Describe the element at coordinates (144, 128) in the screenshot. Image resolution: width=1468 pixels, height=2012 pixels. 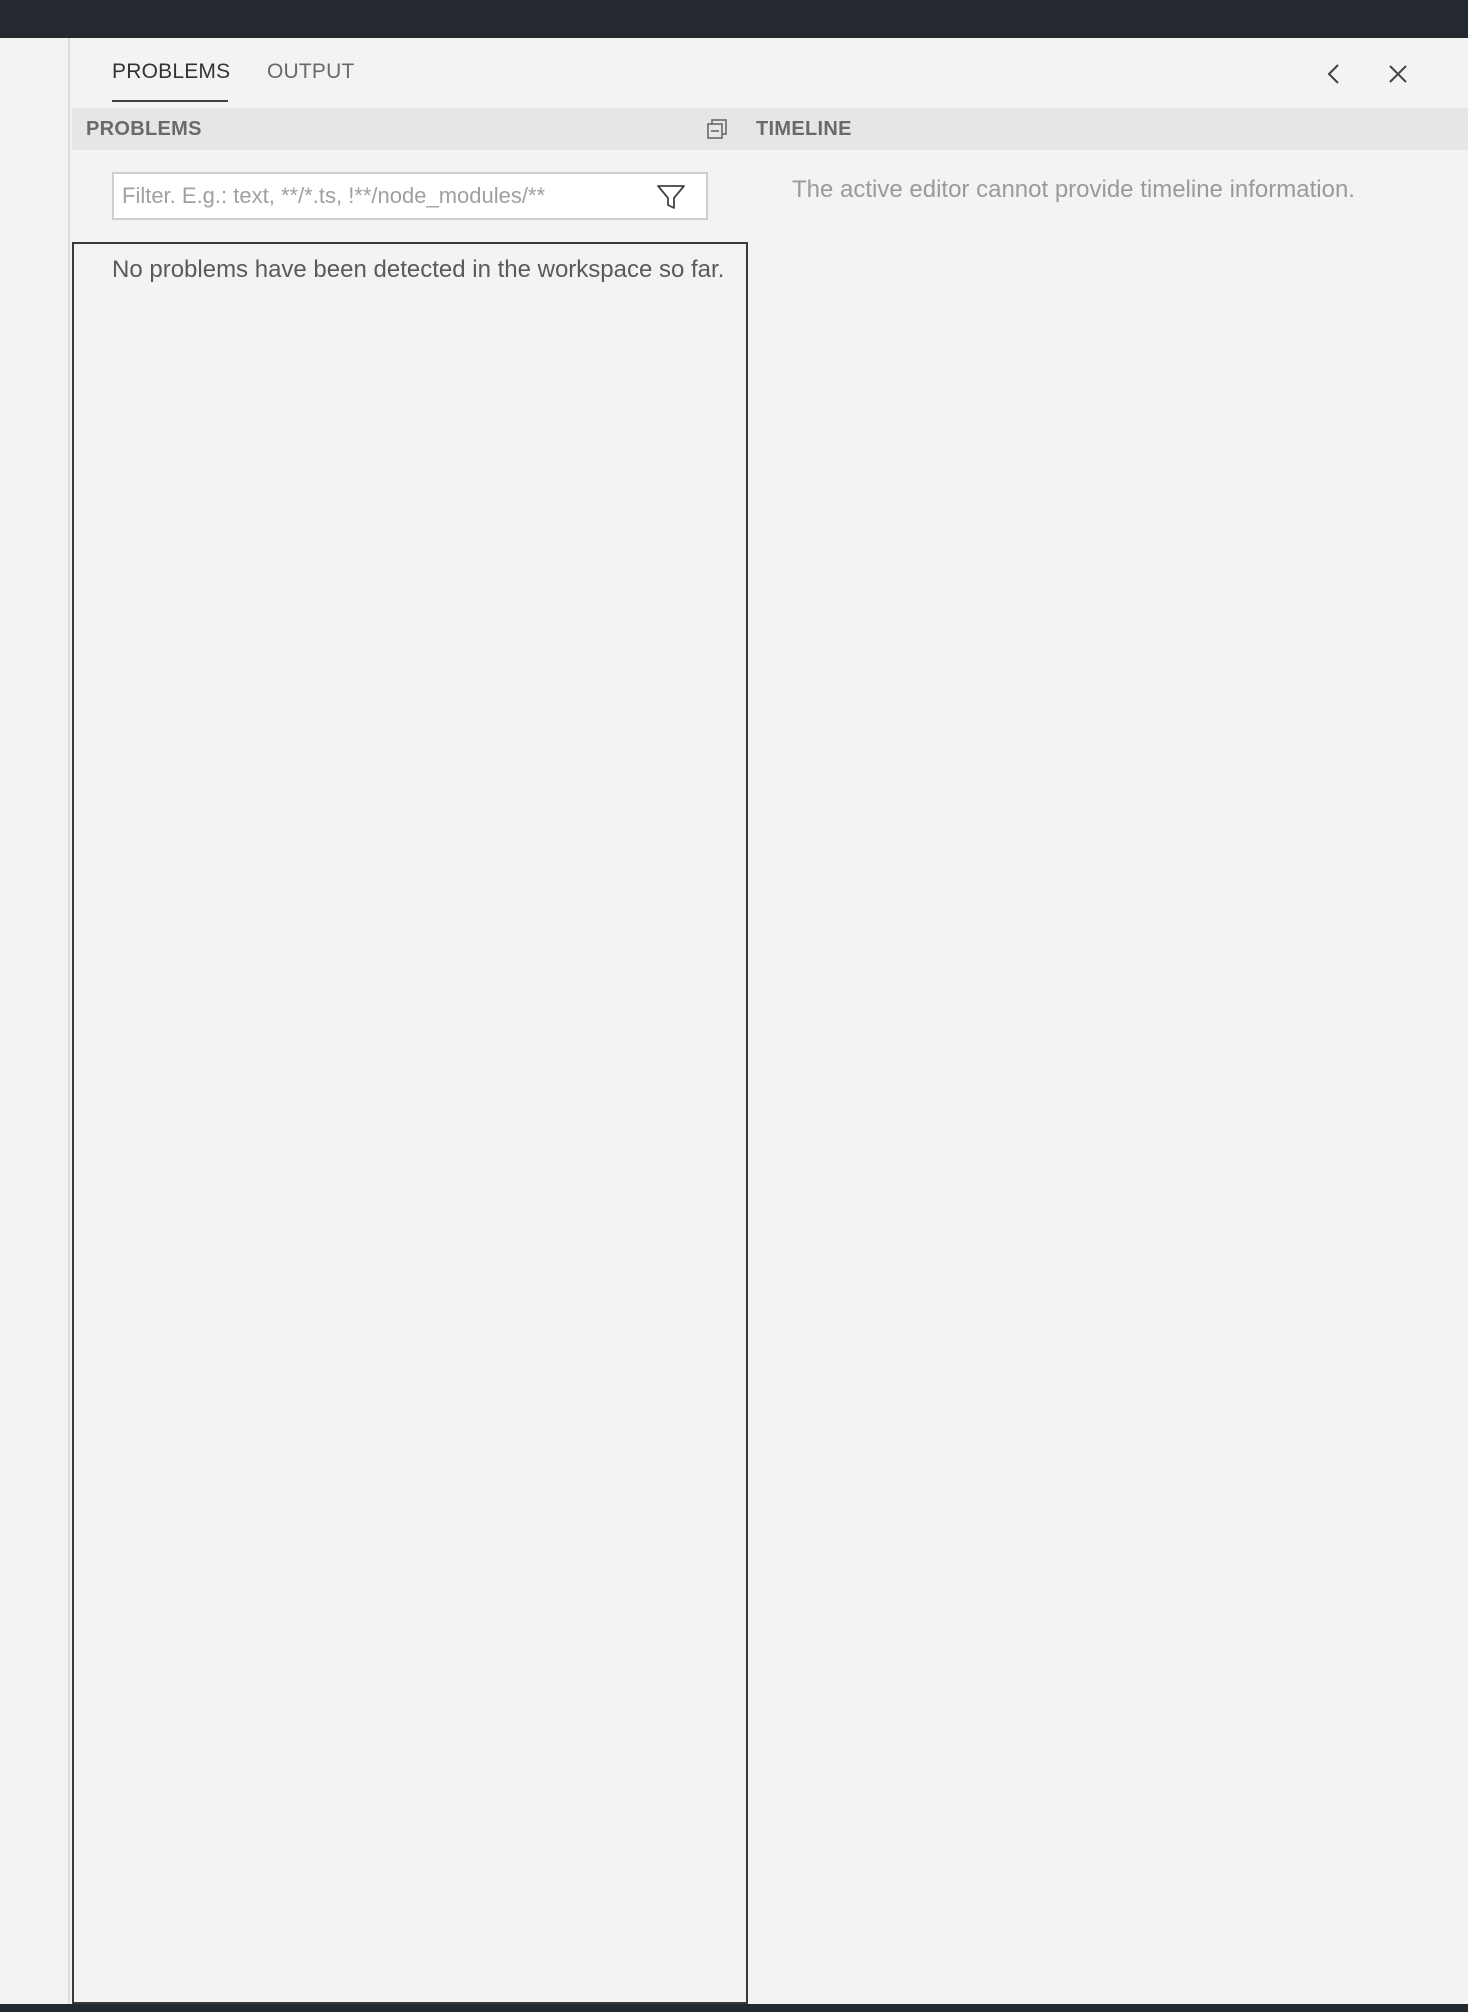
I see `problems-title: PROBLEMS` at that location.